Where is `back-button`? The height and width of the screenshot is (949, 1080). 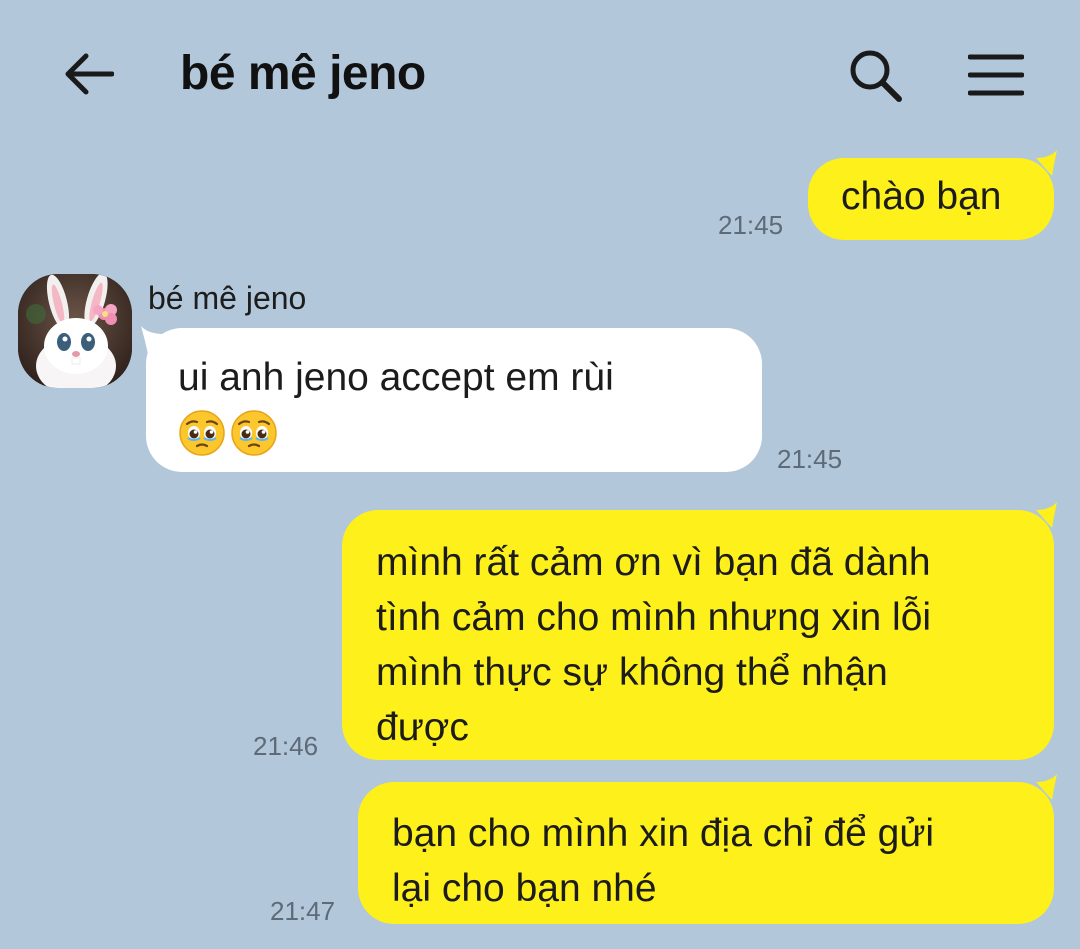
back-button is located at coordinates (88, 74).